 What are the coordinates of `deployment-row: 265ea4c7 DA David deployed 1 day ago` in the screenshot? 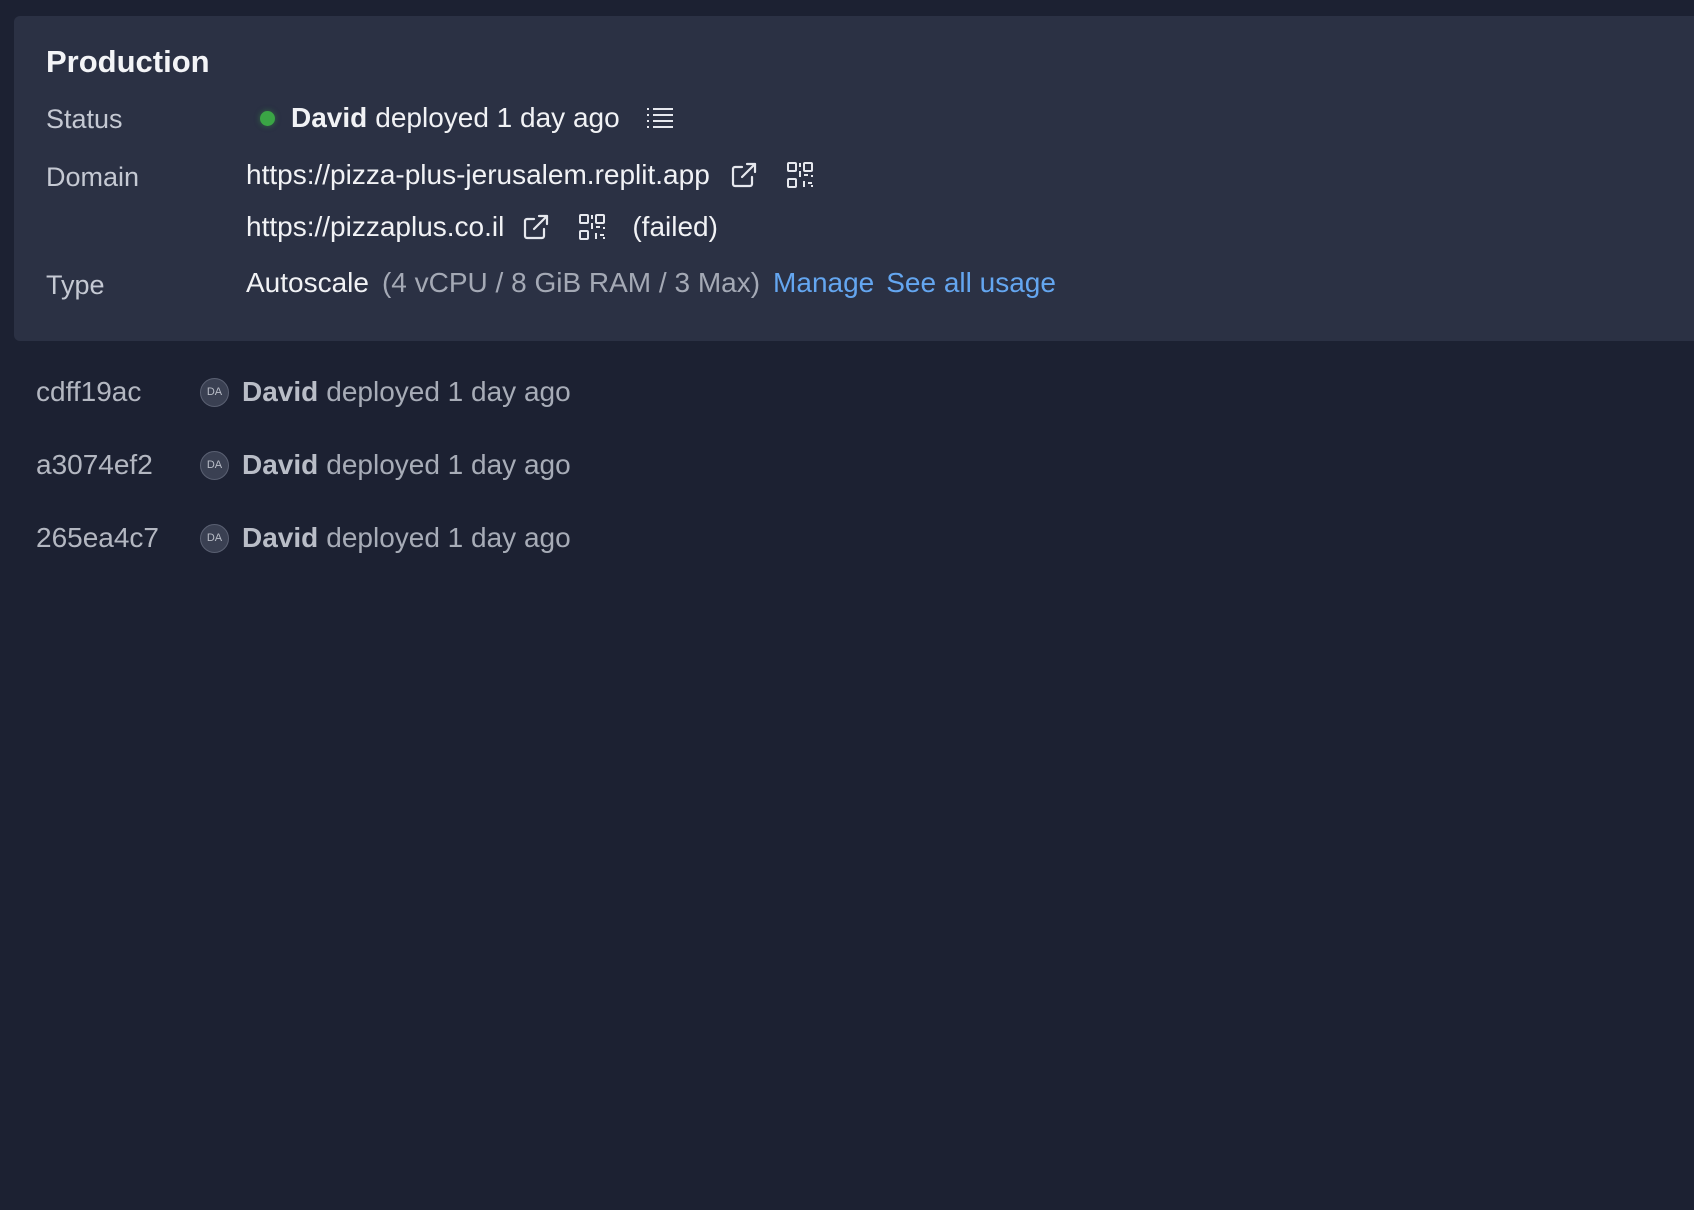 It's located at (303, 538).